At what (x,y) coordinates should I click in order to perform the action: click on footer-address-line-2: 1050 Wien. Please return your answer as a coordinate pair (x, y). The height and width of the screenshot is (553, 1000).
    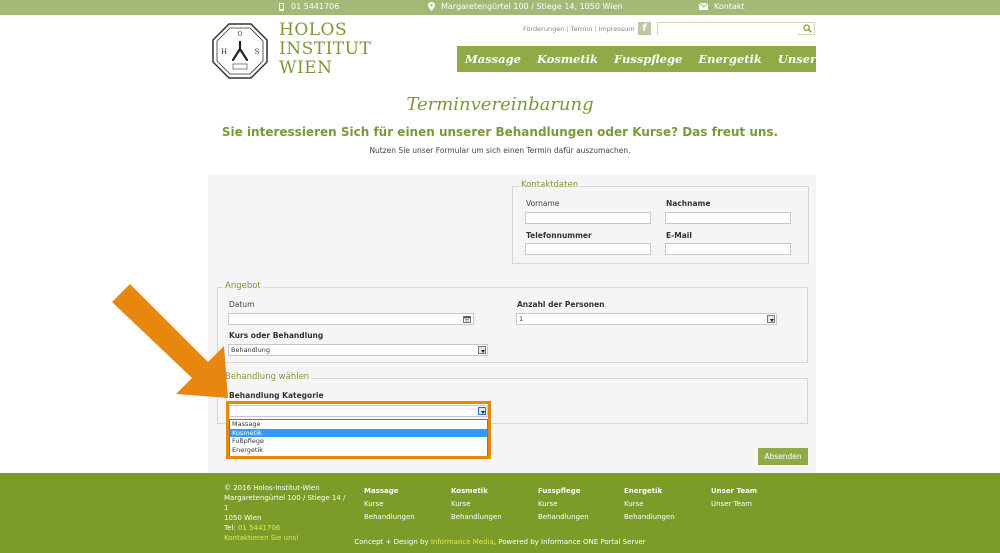
    Looking at the image, I should click on (243, 518).